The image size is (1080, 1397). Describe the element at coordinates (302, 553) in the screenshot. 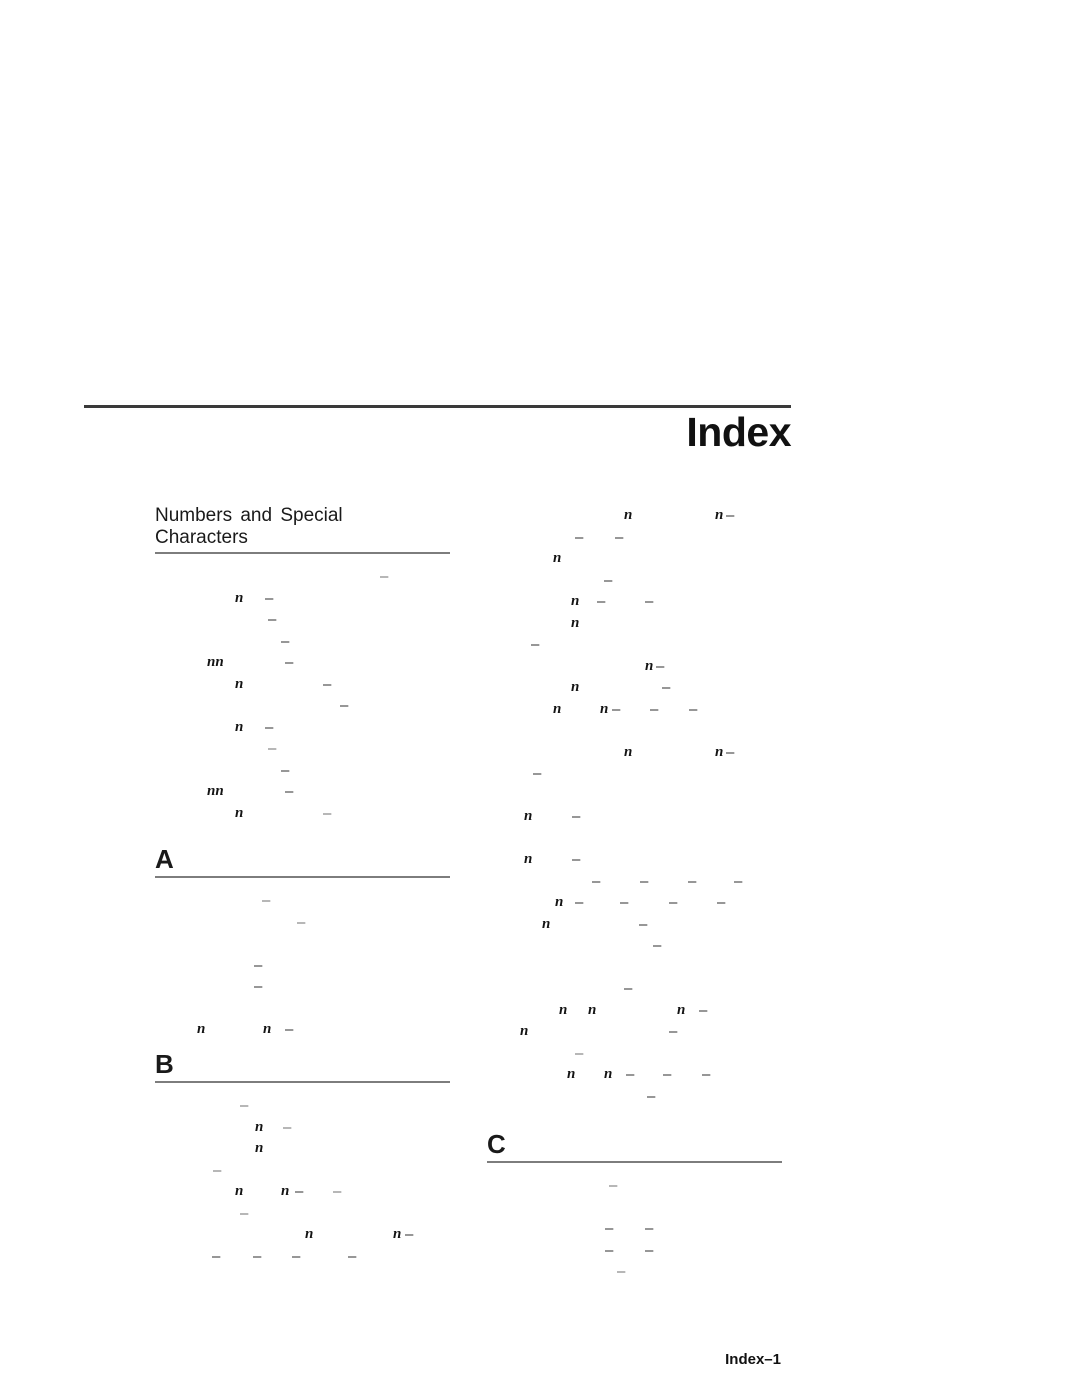

I see `index-section-rule-numbers-and-special-characters` at that location.